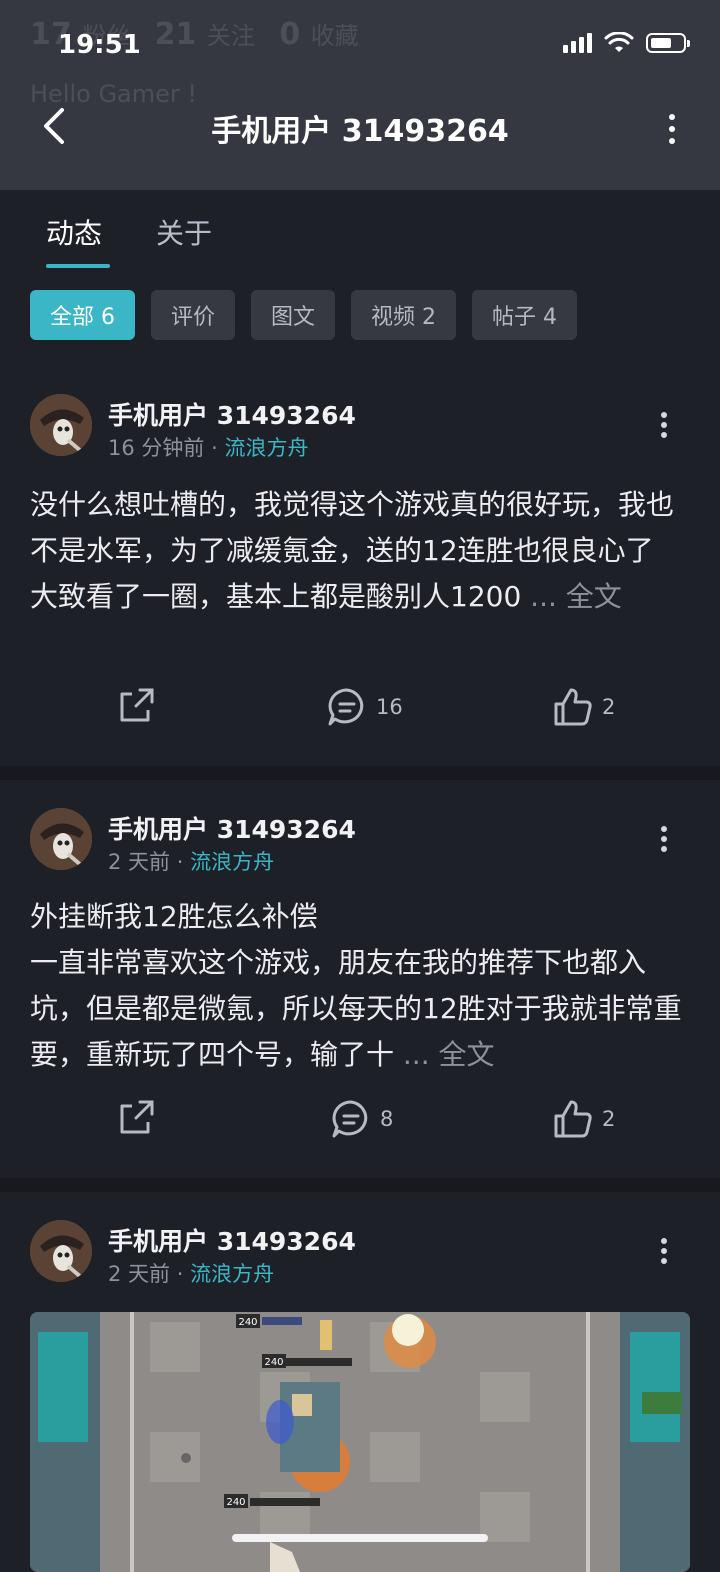 The height and width of the screenshot is (1572, 720). What do you see at coordinates (74, 232) in the screenshot?
I see `tab-dynamics: 动态` at bounding box center [74, 232].